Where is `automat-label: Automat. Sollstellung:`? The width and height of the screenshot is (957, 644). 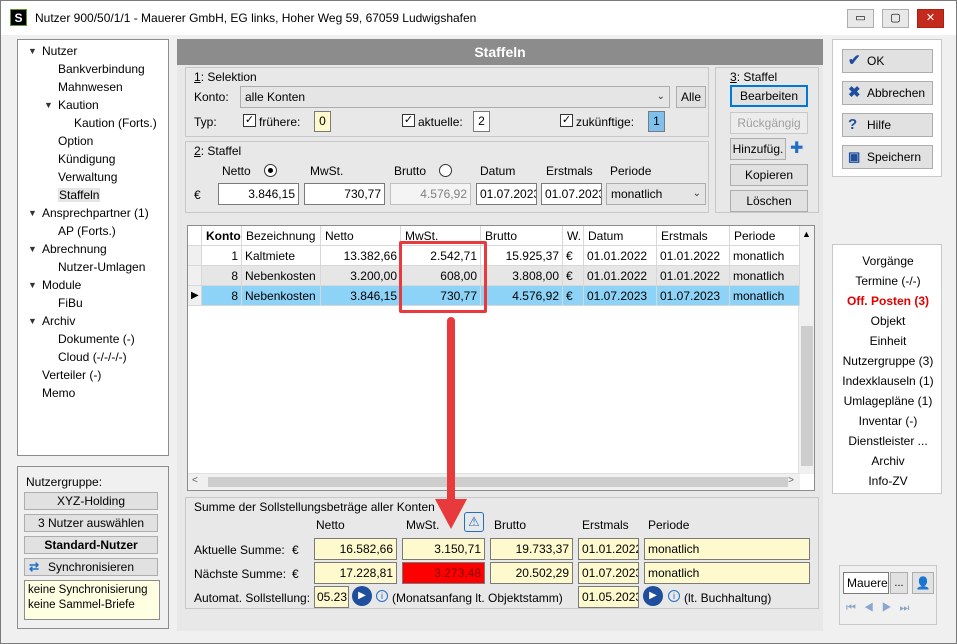
automat-label: Automat. Sollstellung: is located at coordinates (252, 598).